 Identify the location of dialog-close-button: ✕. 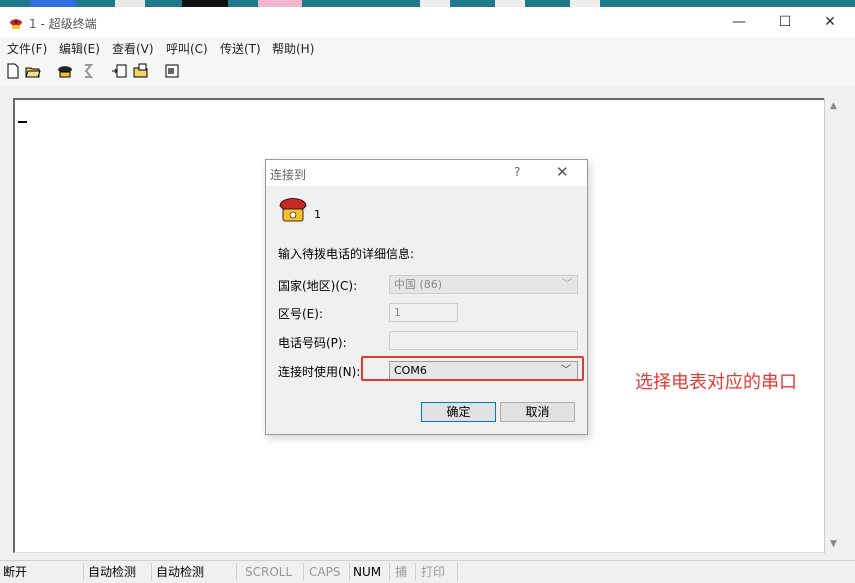
(562, 172).